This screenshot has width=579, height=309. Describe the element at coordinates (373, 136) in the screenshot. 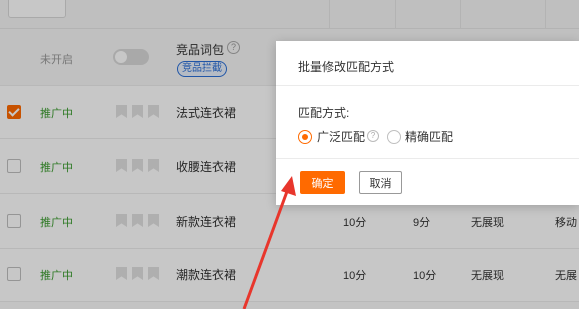

I see `help-icon: ?` at that location.